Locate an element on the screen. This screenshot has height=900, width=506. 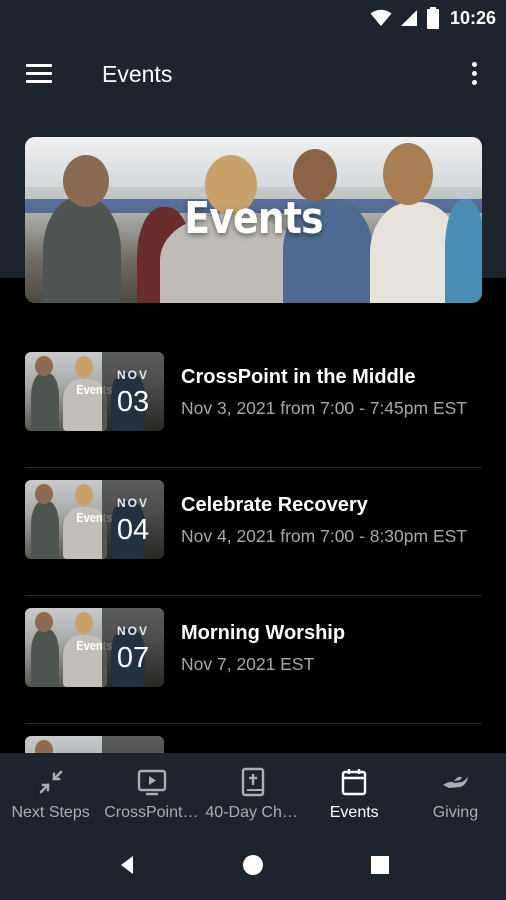
system-nav-bar is located at coordinates (253, 865).